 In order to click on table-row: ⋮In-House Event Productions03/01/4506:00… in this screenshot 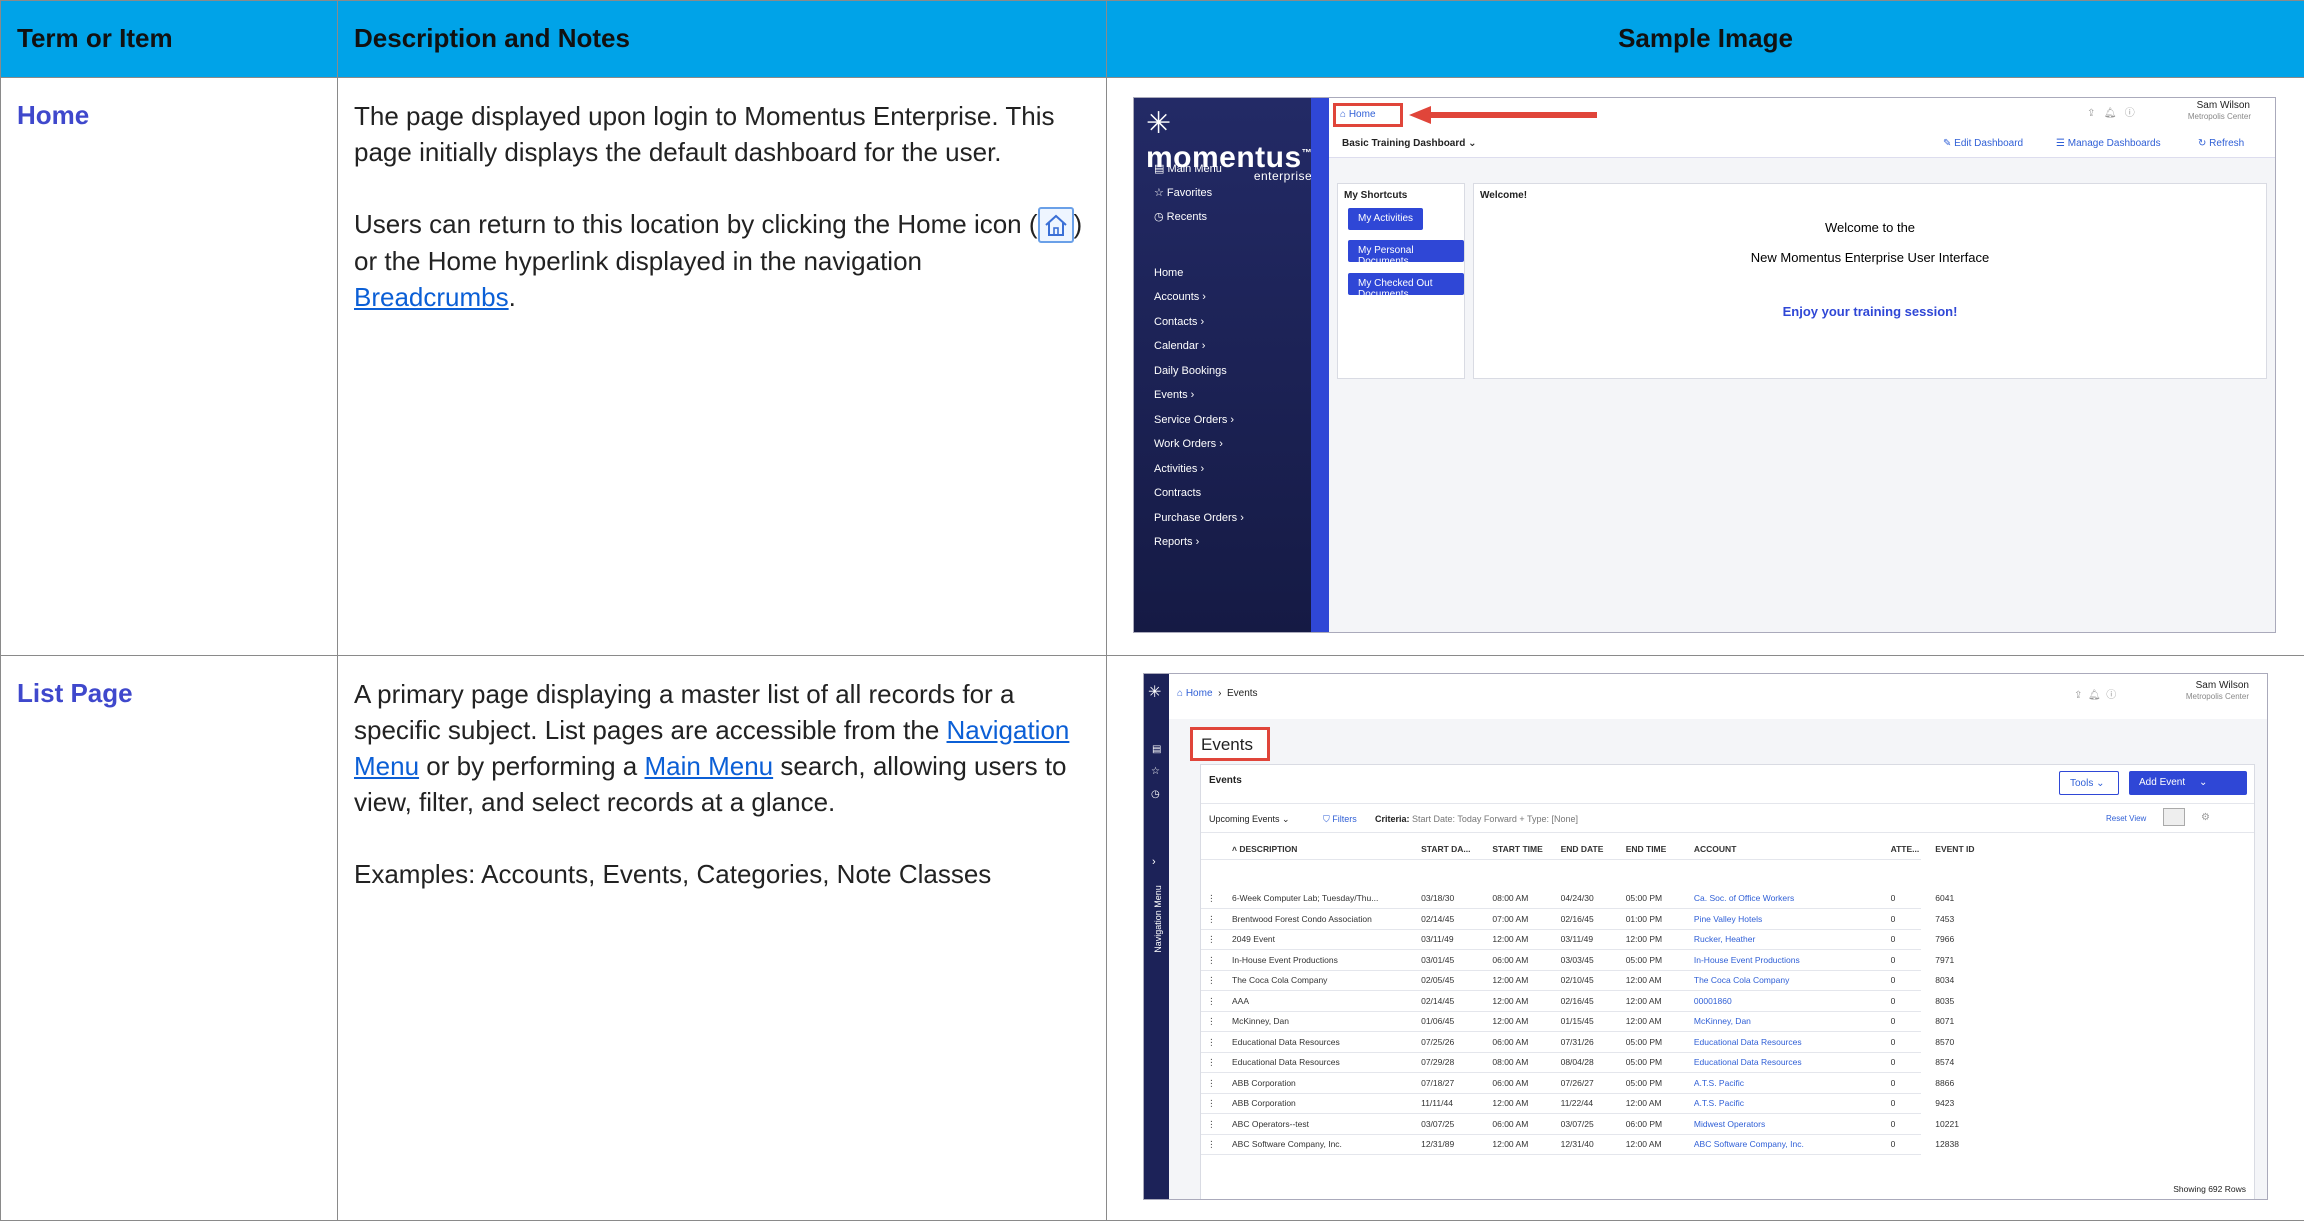, I will do `click(1561, 960)`.